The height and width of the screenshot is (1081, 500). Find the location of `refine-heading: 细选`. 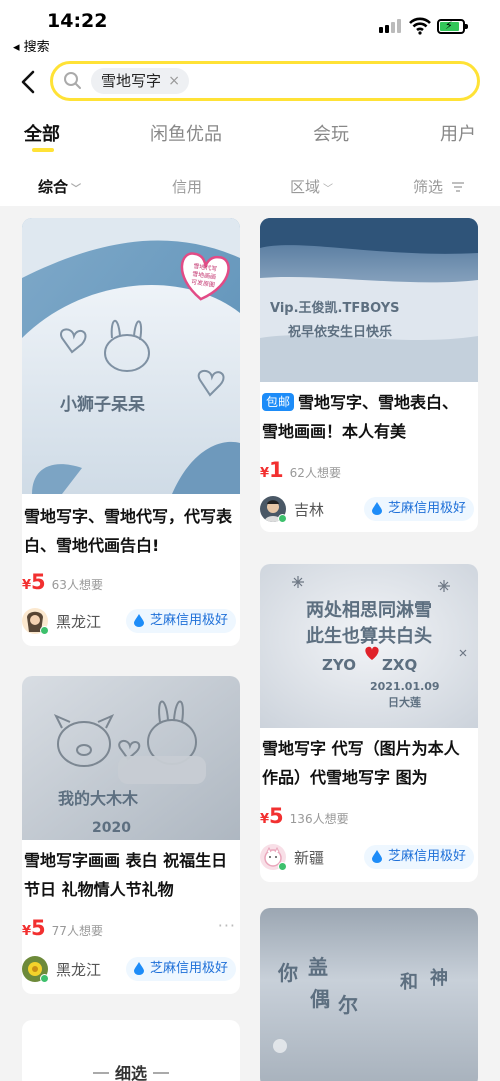

refine-heading: 细选 is located at coordinates (131, 1070).